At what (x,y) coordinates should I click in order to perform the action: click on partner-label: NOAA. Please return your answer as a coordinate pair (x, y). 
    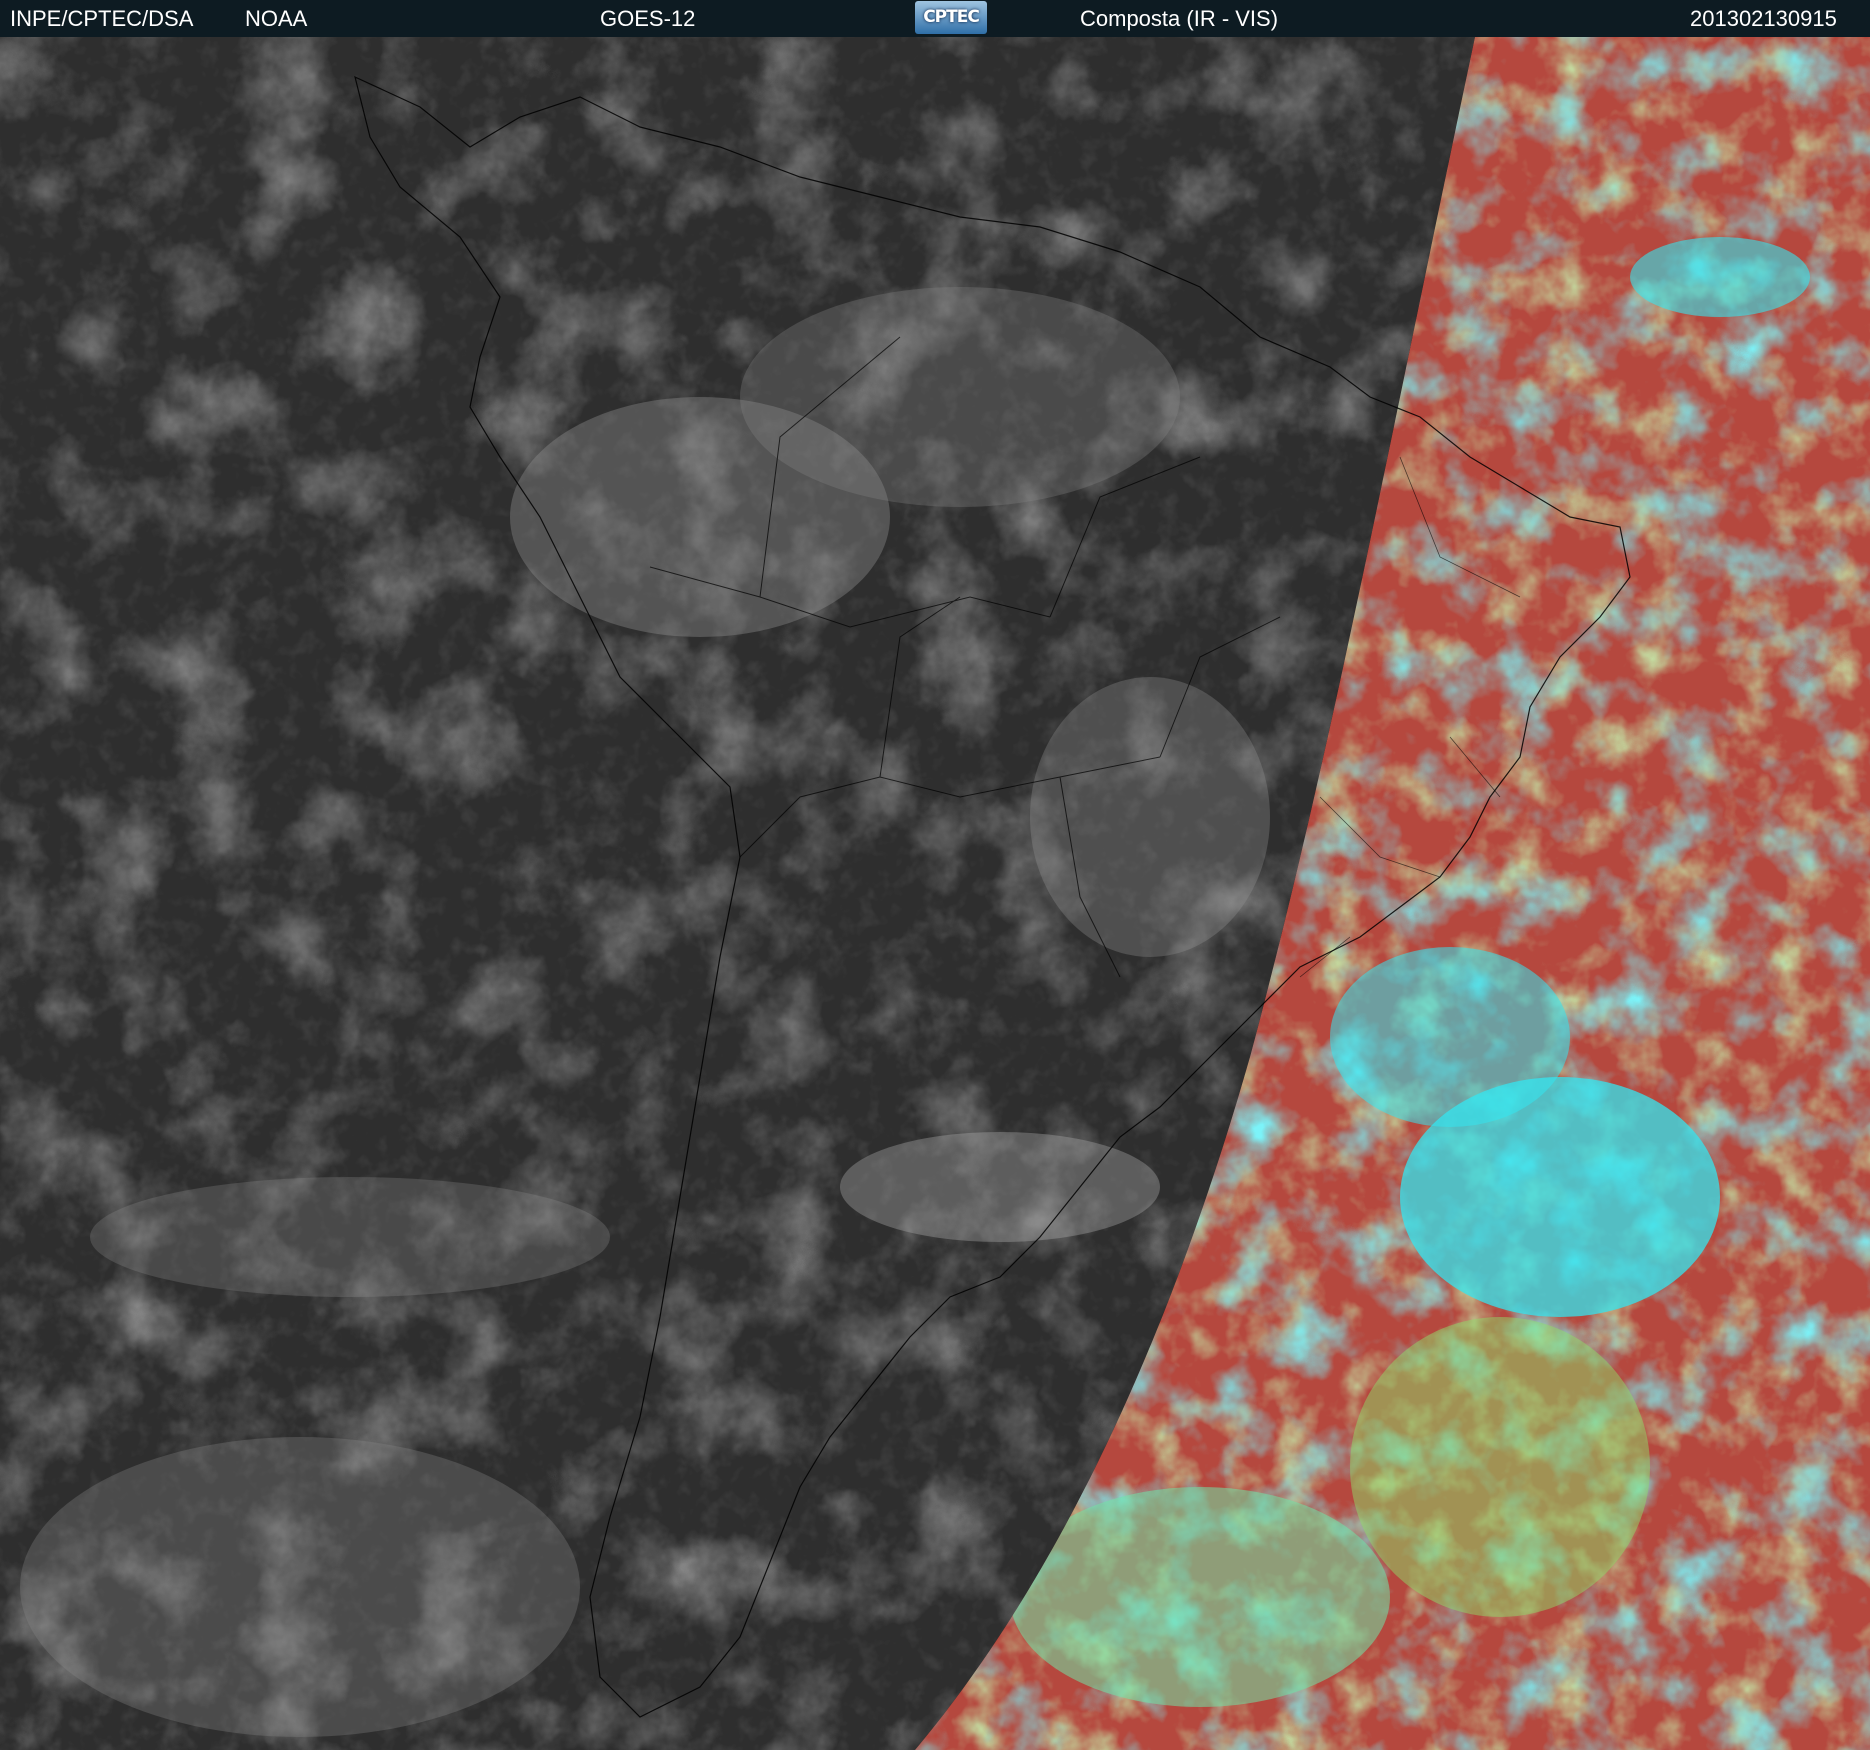
    Looking at the image, I should click on (276, 18).